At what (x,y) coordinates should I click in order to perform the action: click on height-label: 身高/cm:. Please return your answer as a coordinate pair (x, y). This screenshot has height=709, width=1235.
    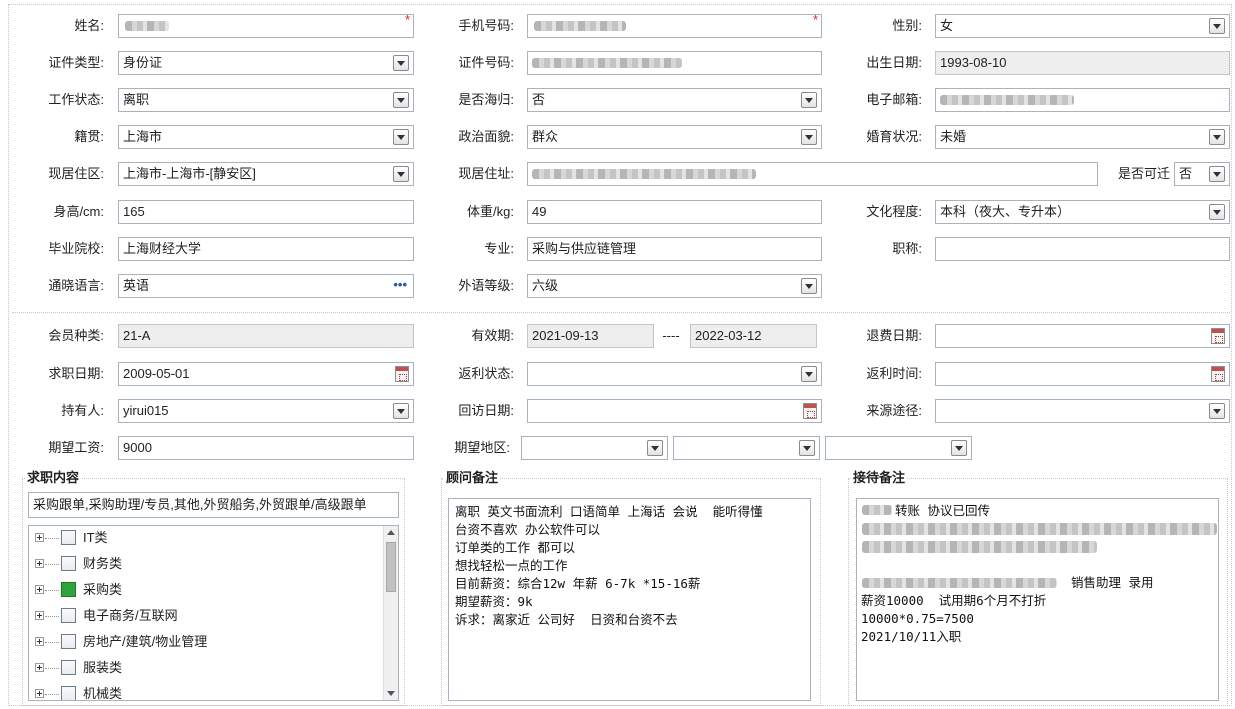
    Looking at the image, I should click on (78, 211).